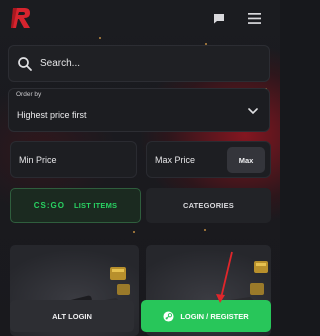 This screenshot has height=336, width=320. I want to click on search-icon, so click(25, 63).